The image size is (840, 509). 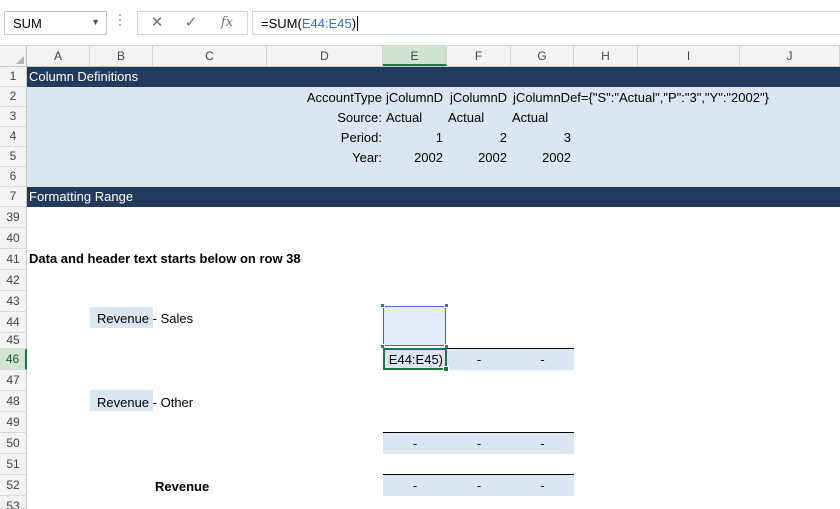 What do you see at coordinates (171, 402) in the screenshot?
I see `revenue-other-suffix: - Other` at bounding box center [171, 402].